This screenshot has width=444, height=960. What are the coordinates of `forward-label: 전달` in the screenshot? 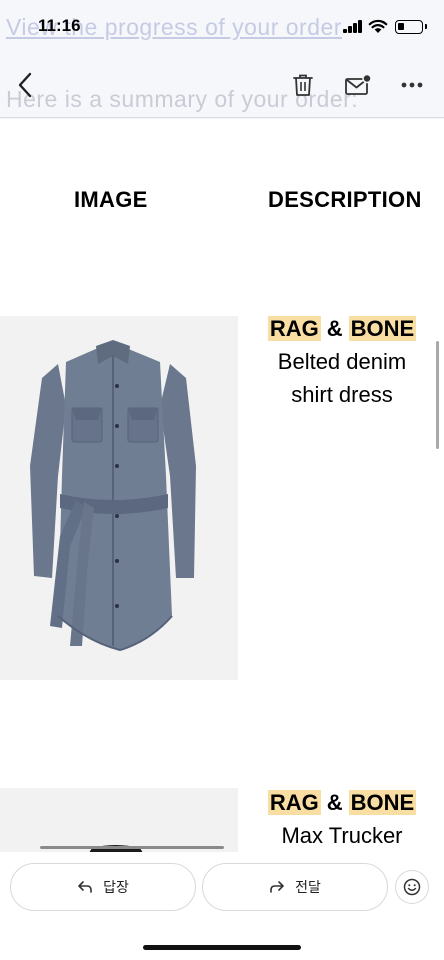 It's located at (308, 887).